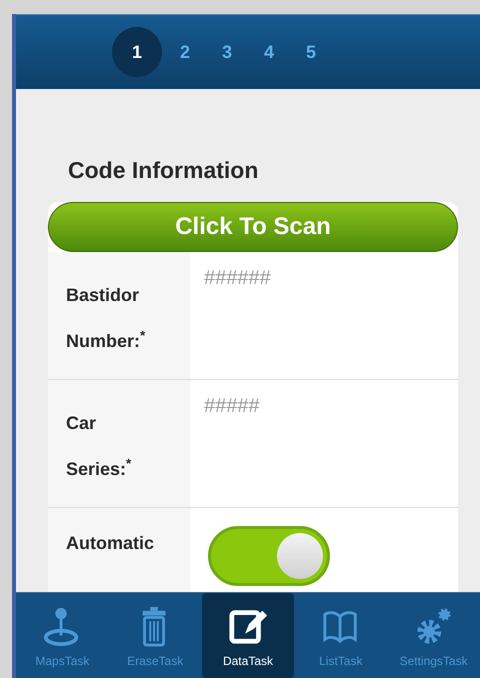  I want to click on scan-button: Click To Scan, so click(253, 227).